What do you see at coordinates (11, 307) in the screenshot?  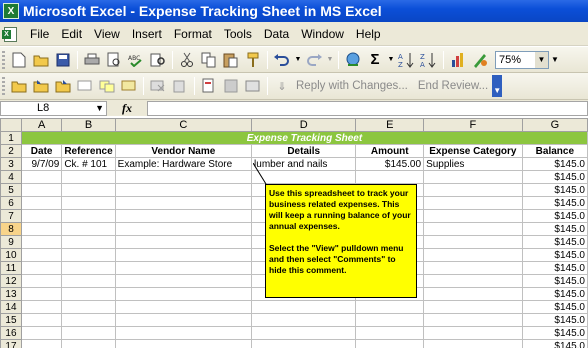 I see `row-header: 14` at bounding box center [11, 307].